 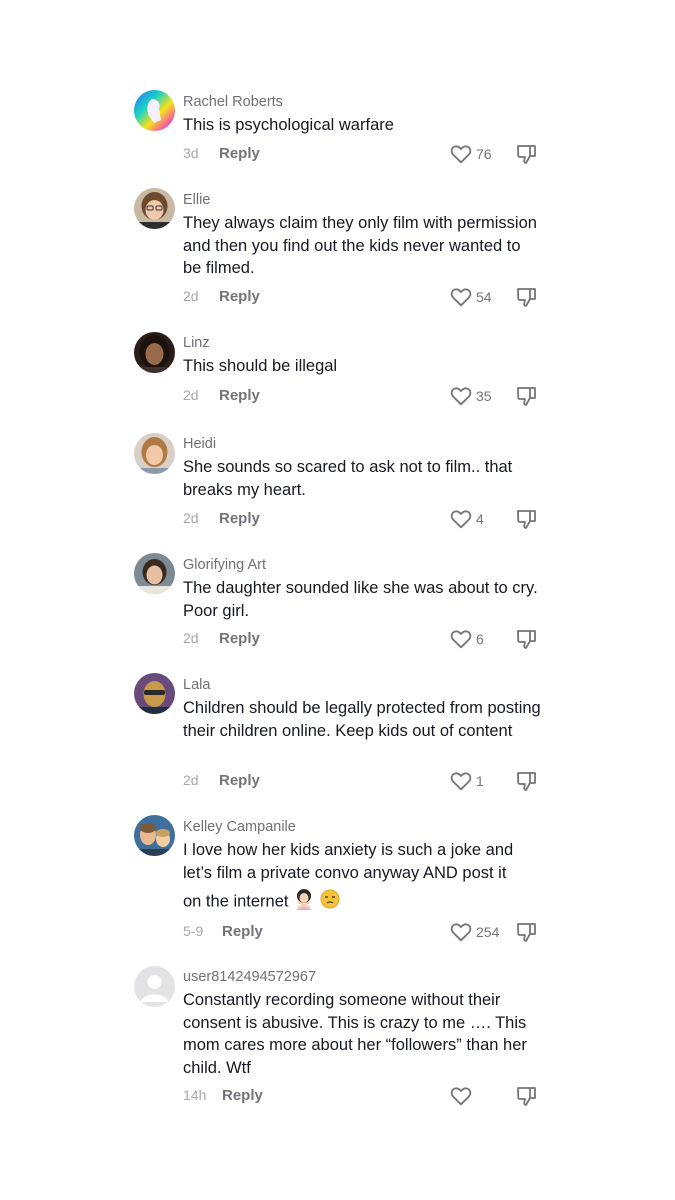 I want to click on username: Heidi, so click(x=199, y=444).